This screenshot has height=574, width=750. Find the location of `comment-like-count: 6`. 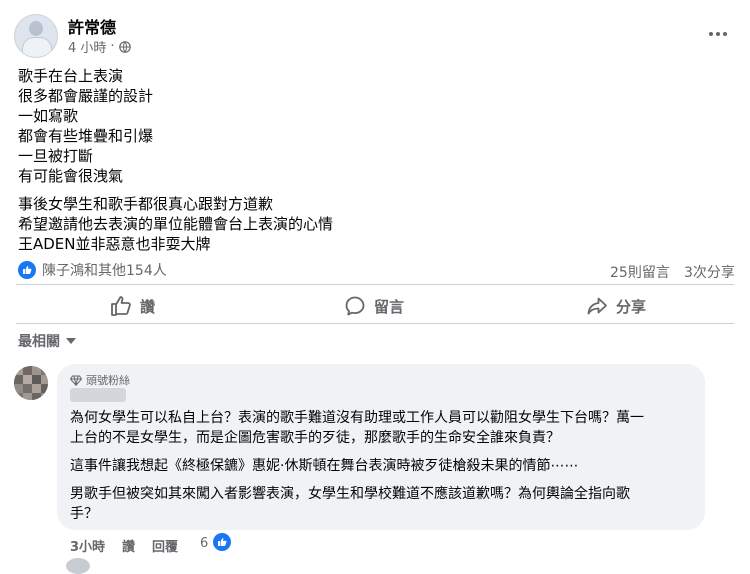

comment-like-count: 6 is located at coordinates (204, 543).